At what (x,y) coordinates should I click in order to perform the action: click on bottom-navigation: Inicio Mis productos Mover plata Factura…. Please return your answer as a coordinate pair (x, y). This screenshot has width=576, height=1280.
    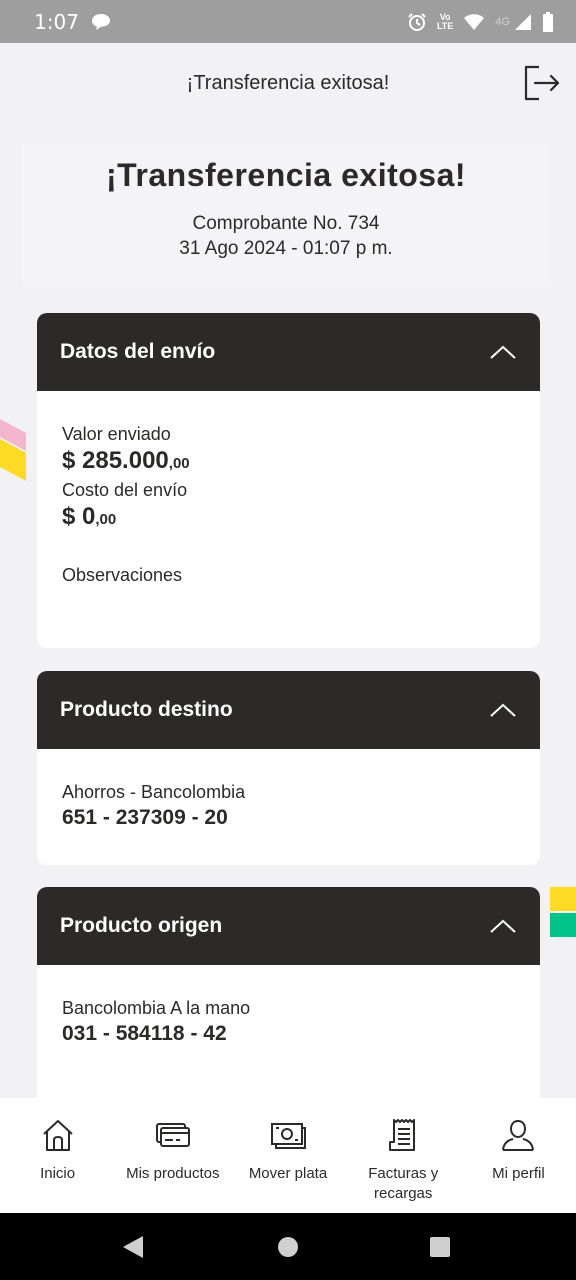
    Looking at the image, I should click on (288, 1155).